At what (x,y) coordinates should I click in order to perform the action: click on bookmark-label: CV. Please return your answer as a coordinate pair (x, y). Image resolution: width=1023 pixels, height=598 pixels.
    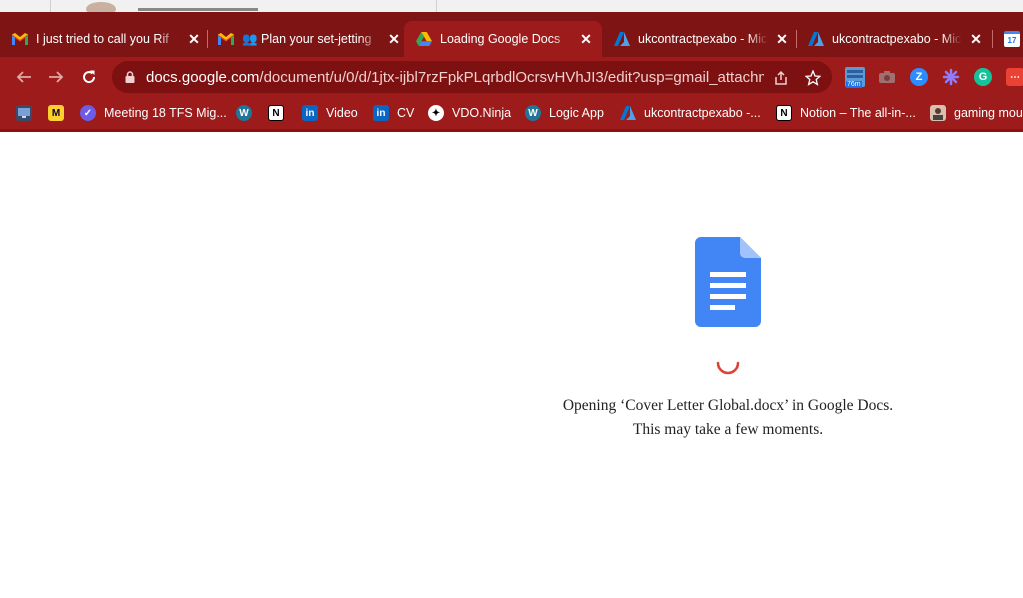
    Looking at the image, I should click on (406, 113).